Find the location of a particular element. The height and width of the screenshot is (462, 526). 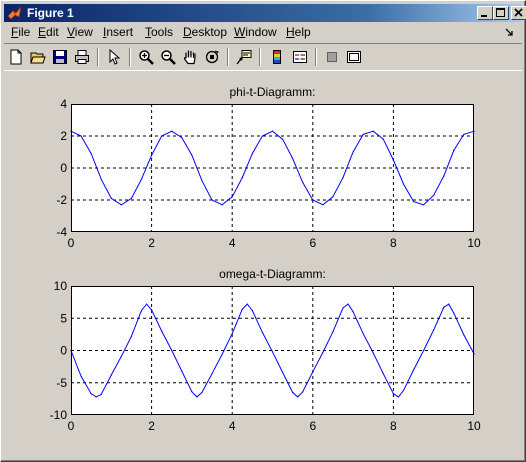

dock-arrow-icon is located at coordinates (510, 32).